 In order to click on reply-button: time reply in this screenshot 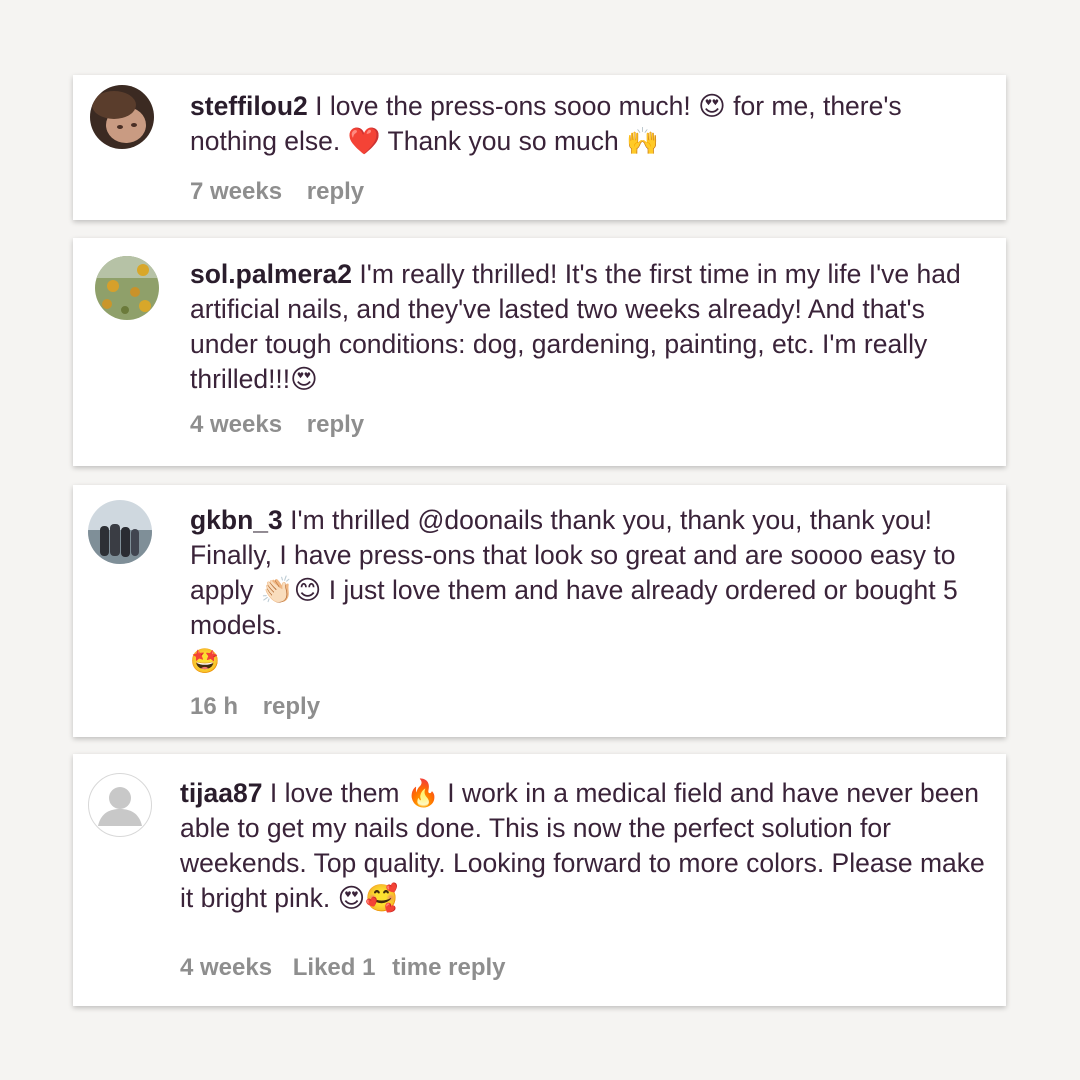, I will do `click(448, 967)`.